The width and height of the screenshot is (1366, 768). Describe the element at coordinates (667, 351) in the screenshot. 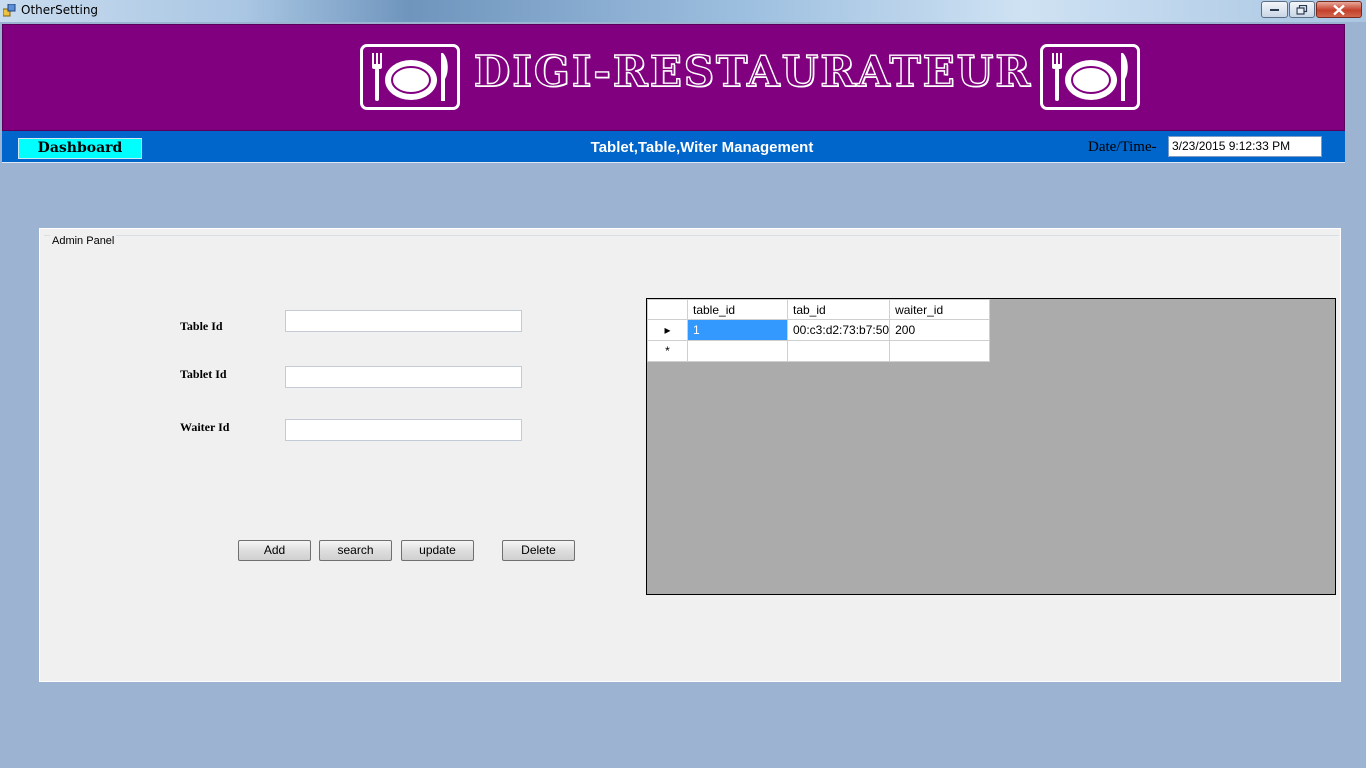

I see `new-row-asterisk-icon: *` at that location.